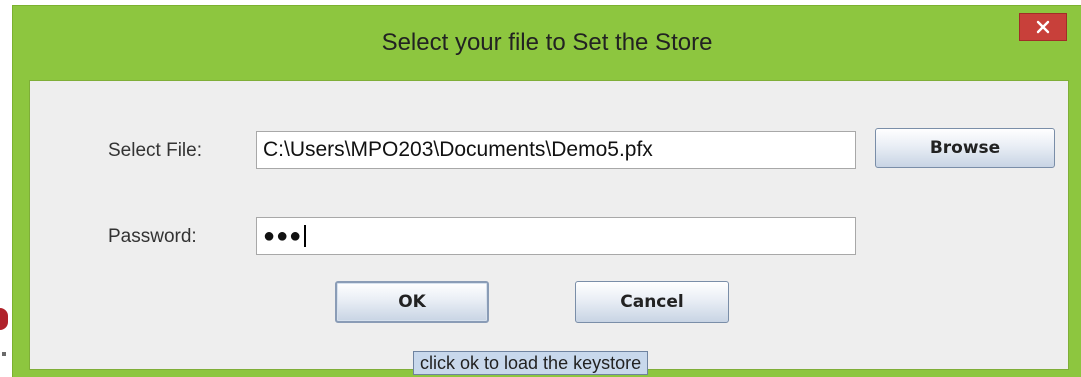  Describe the element at coordinates (155, 150) in the screenshot. I see `select-file-label: Select File:` at that location.